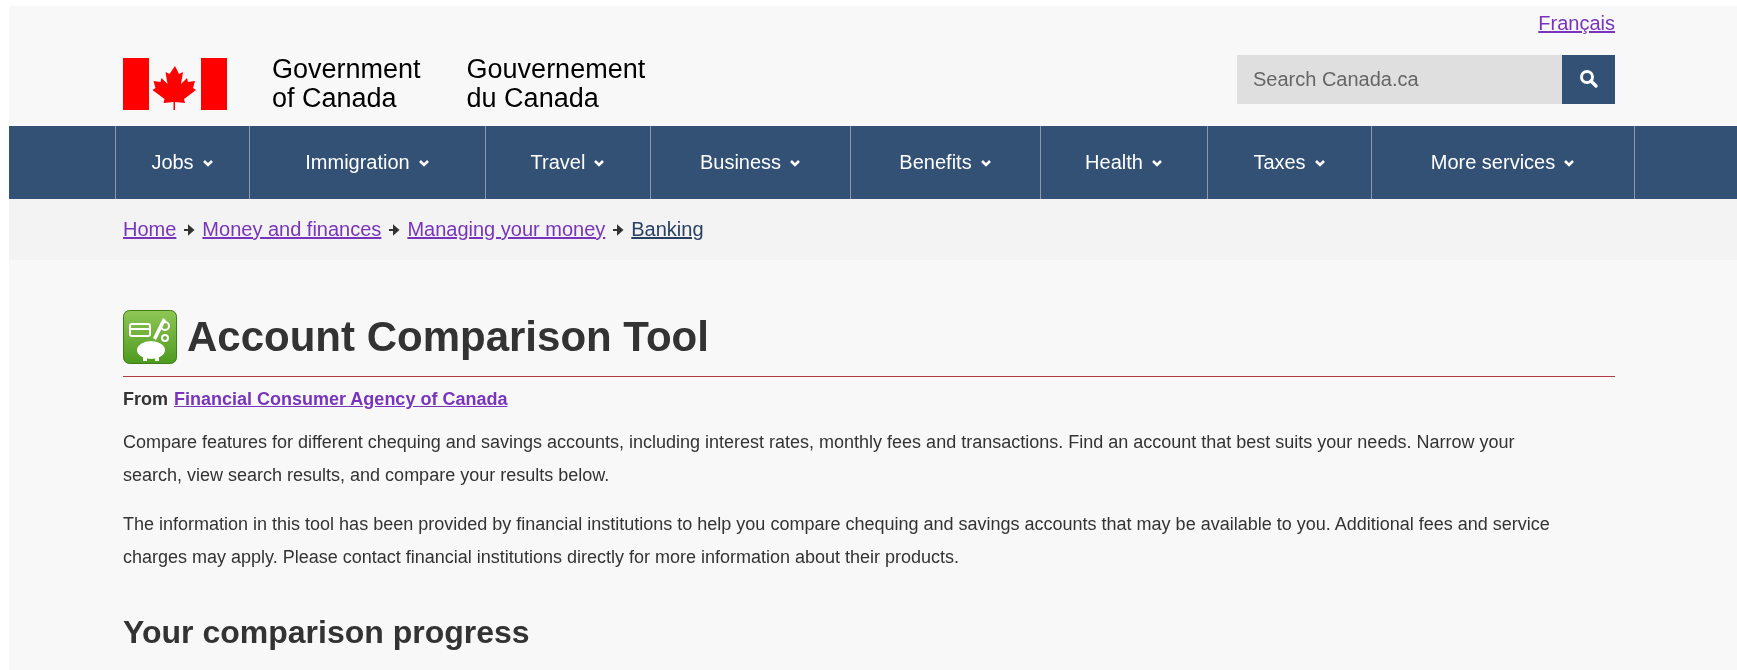 The height and width of the screenshot is (670, 1737). I want to click on section-heading: Your comparison progress, so click(327, 632).